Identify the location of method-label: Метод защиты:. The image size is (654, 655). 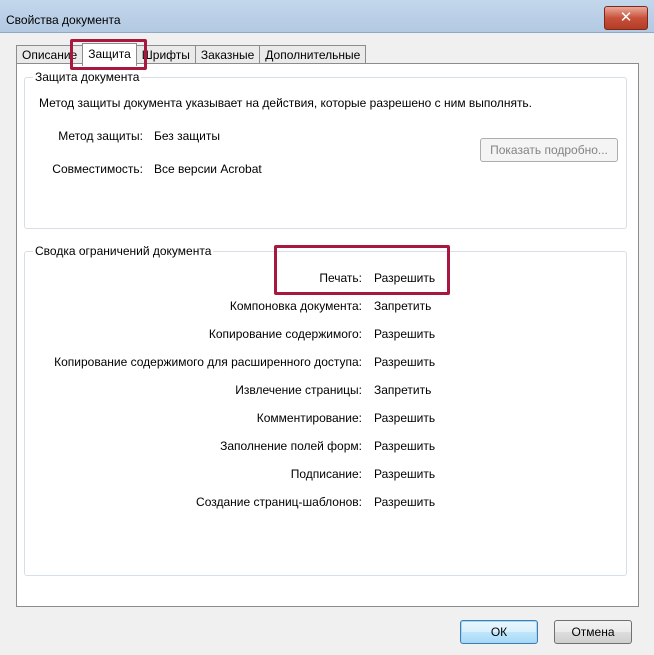
(100, 136).